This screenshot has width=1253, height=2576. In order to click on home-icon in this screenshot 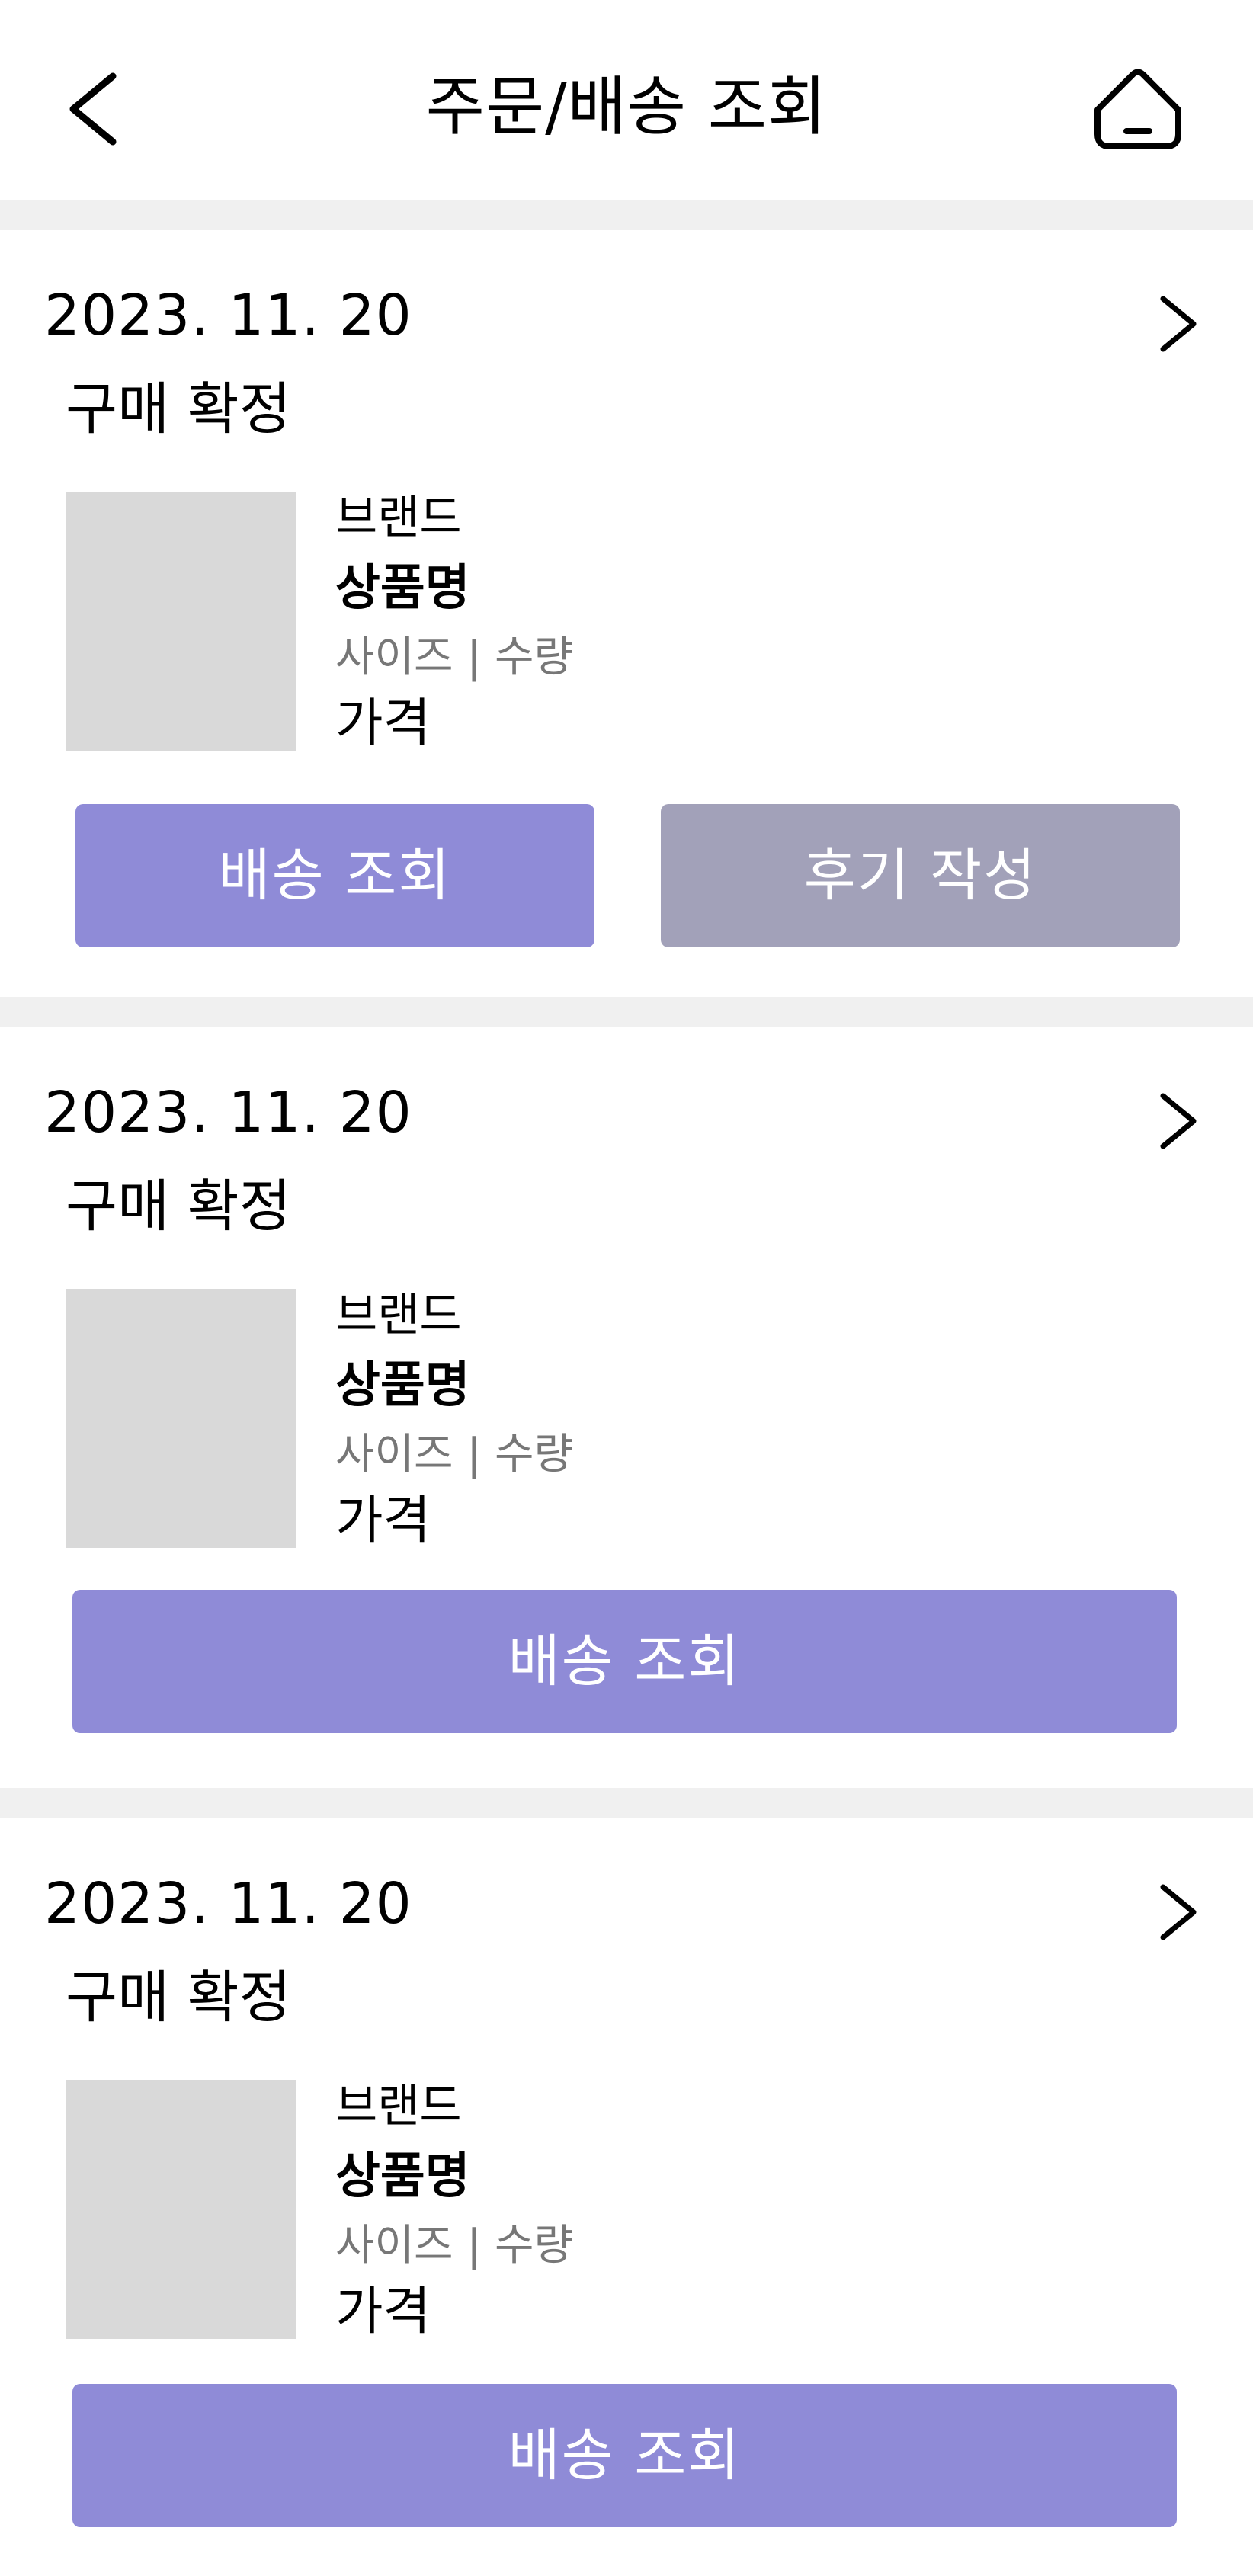, I will do `click(1138, 109)`.